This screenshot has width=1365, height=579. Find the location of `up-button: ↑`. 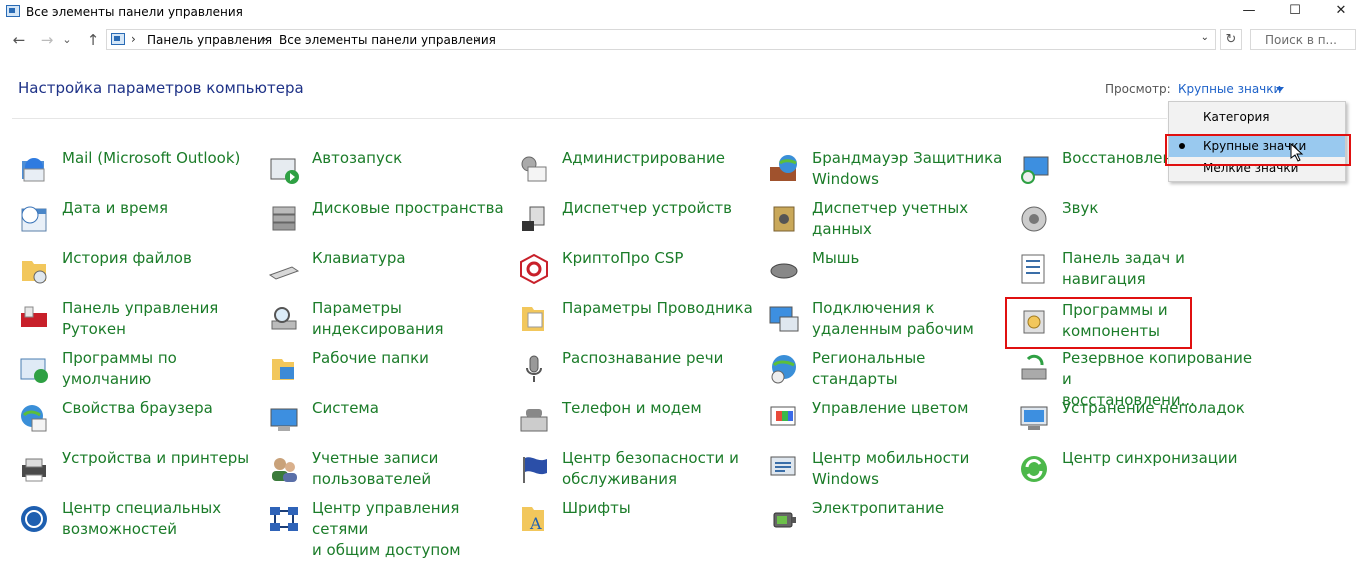

up-button: ↑ is located at coordinates (93, 40).